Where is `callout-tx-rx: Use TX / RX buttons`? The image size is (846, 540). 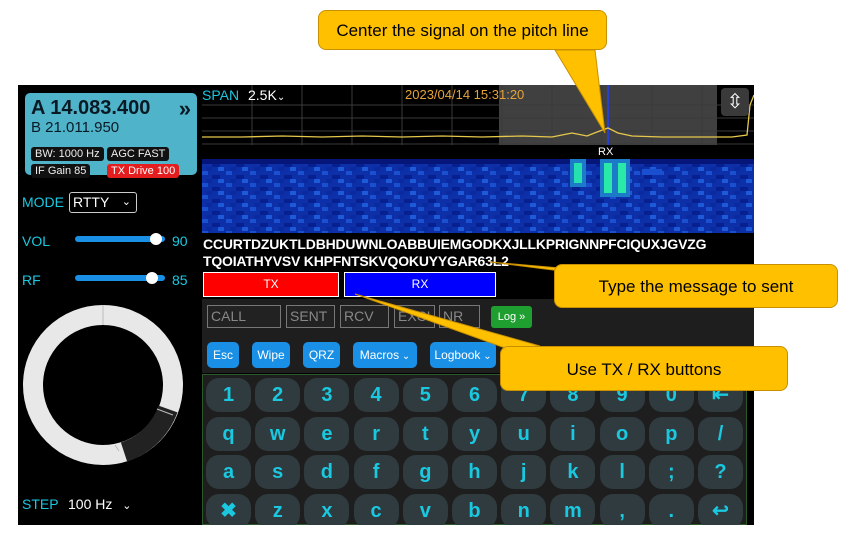 callout-tx-rx: Use TX / RX buttons is located at coordinates (644, 368).